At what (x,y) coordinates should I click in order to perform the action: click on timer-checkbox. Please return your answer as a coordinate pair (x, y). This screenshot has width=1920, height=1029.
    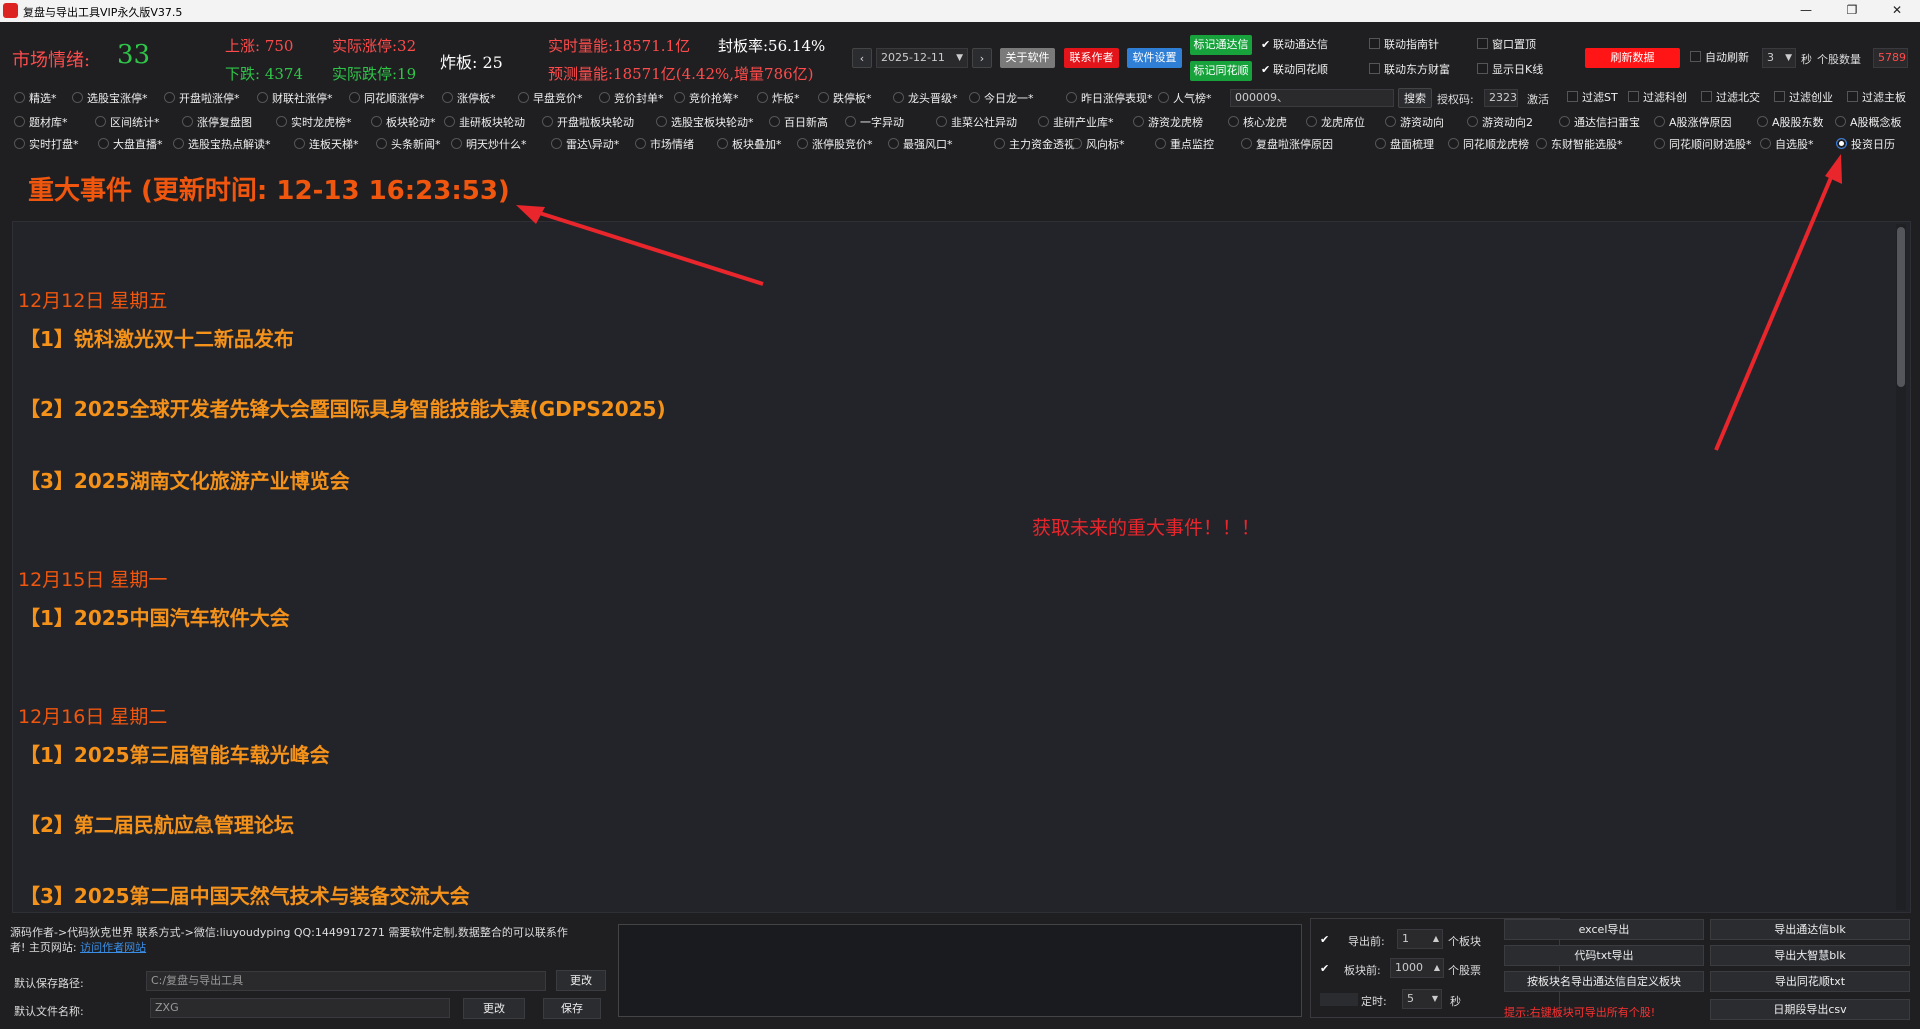
    Looking at the image, I should click on (1339, 999).